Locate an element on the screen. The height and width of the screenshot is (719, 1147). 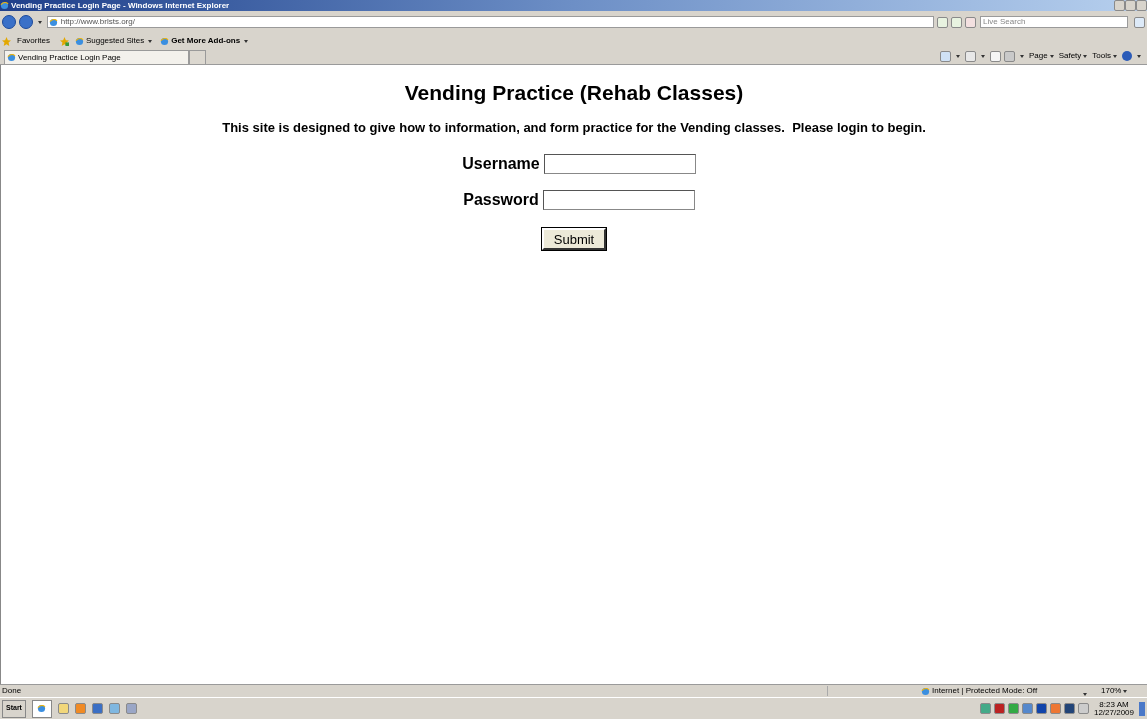
status-text: Done is located at coordinates (12, 691).